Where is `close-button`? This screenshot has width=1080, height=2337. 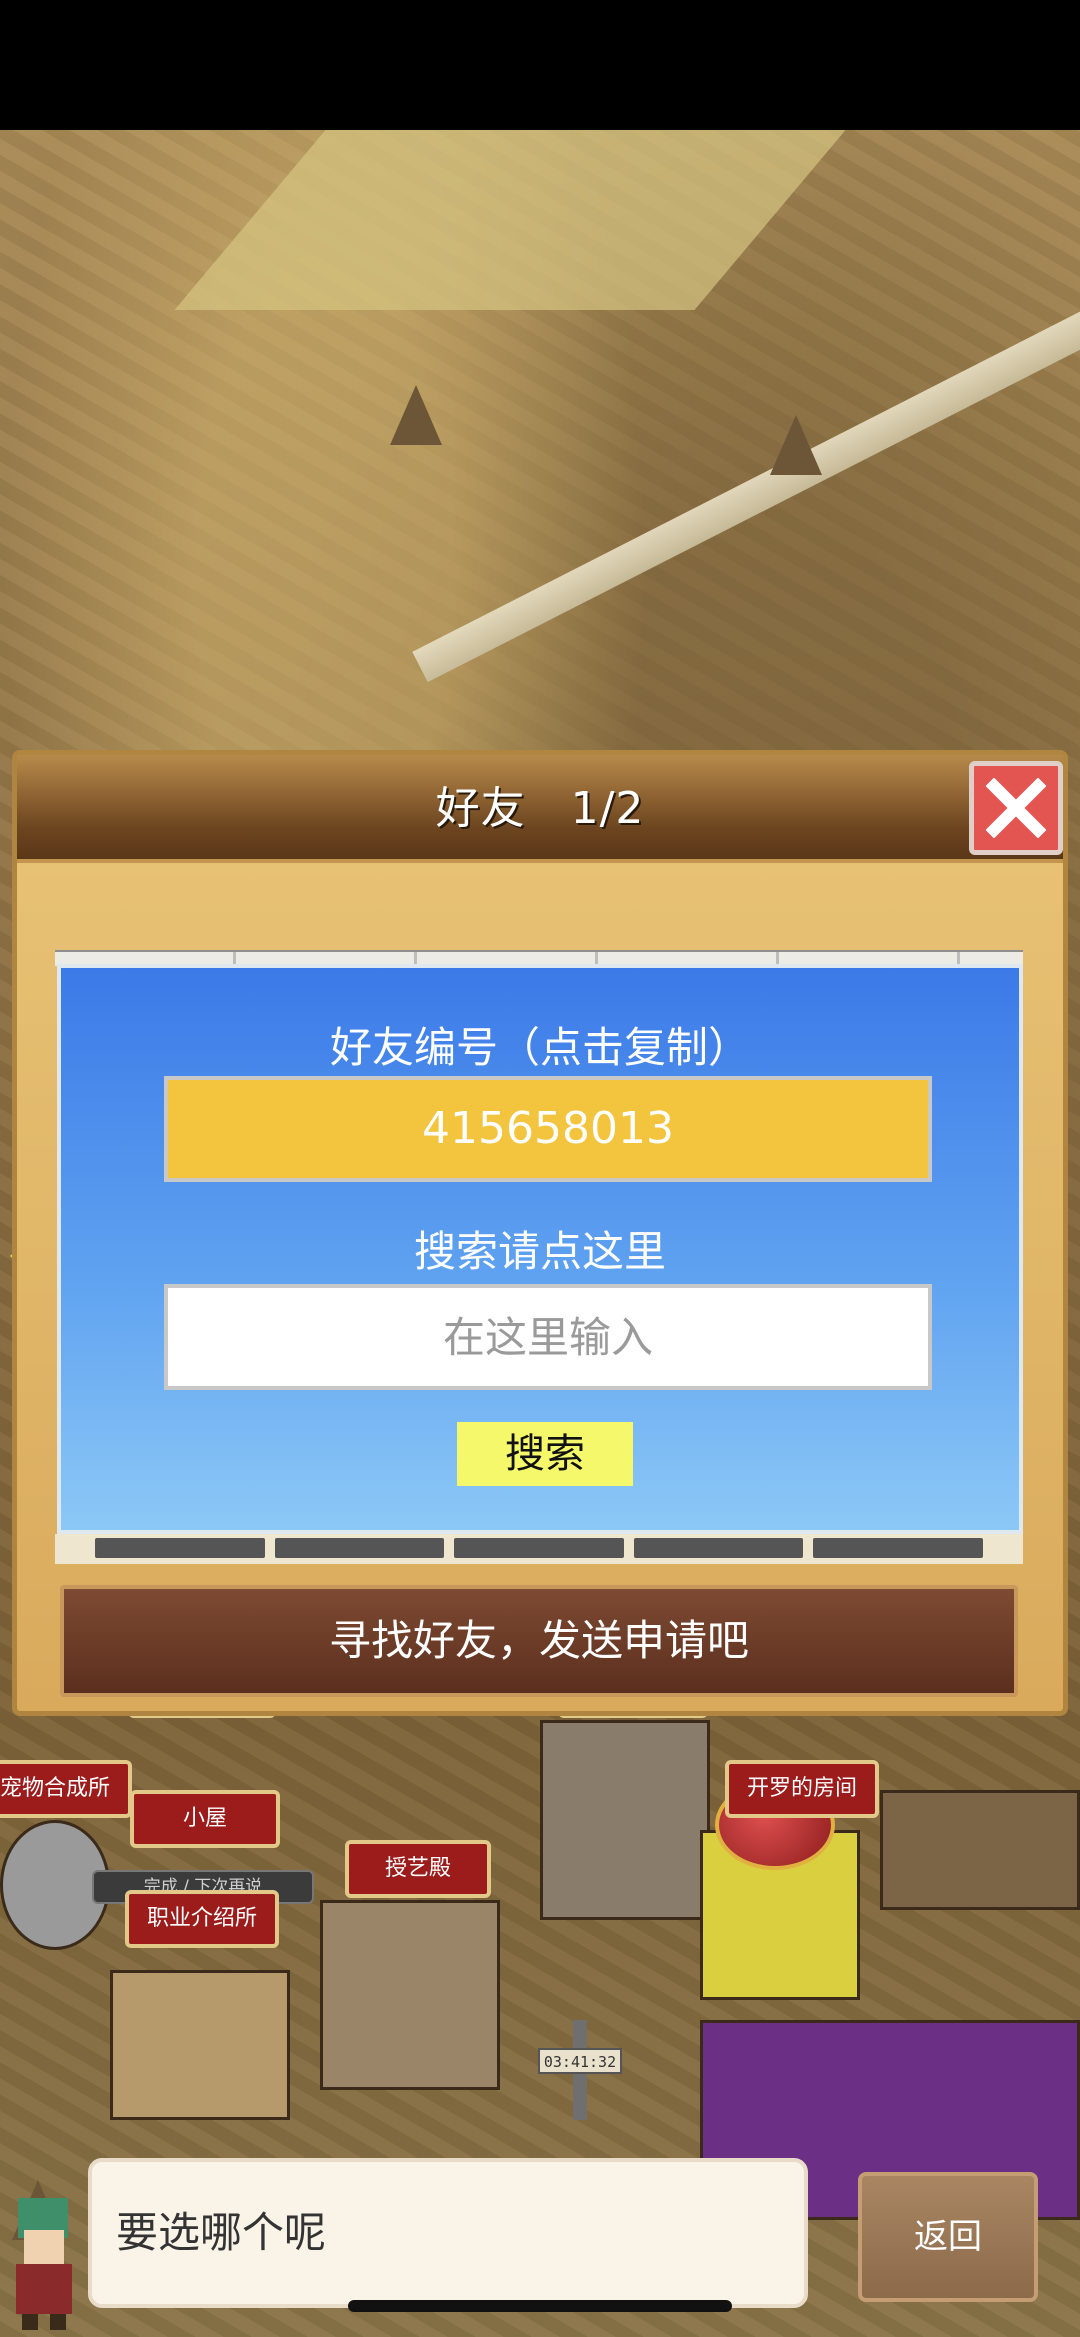 close-button is located at coordinates (1016, 808).